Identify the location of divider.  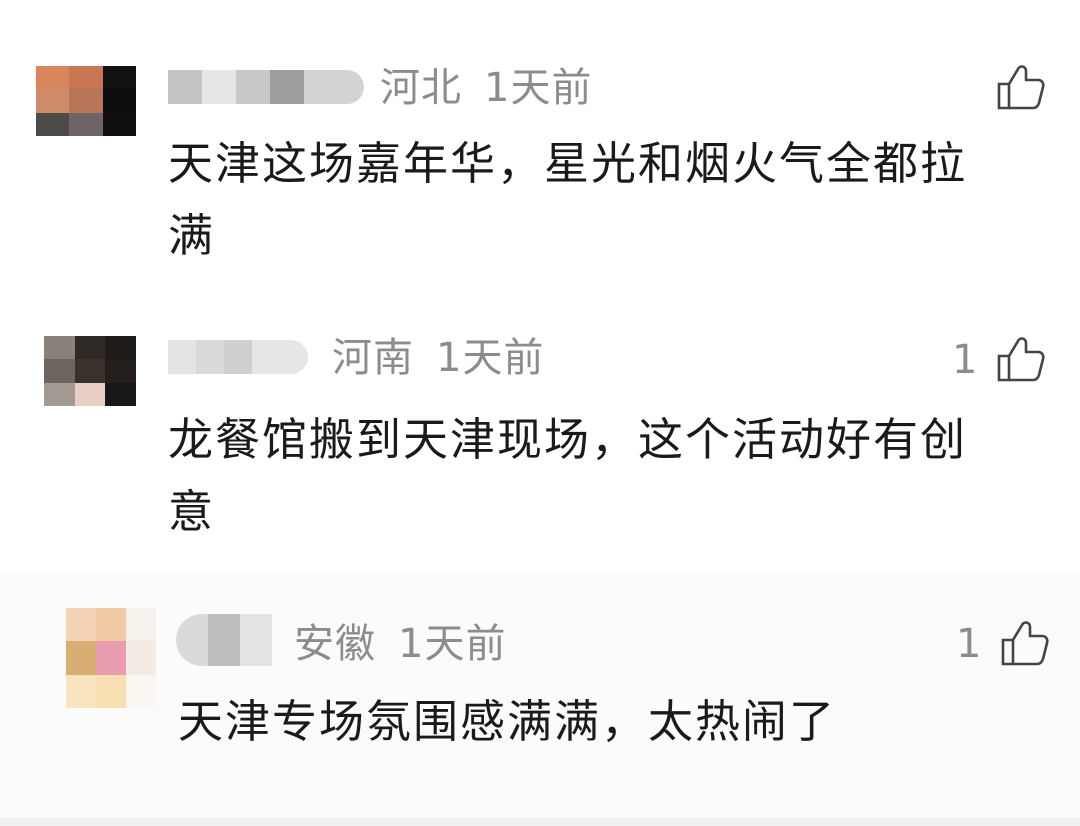
(540, 822).